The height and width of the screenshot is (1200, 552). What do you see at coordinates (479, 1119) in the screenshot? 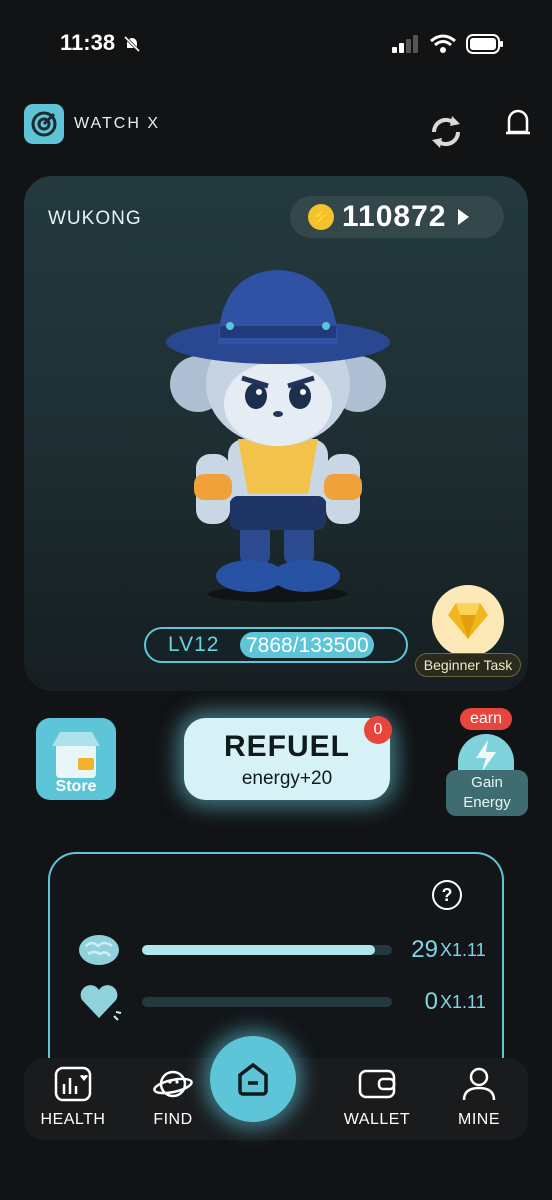
I see `nav-mine-label: MINE` at bounding box center [479, 1119].